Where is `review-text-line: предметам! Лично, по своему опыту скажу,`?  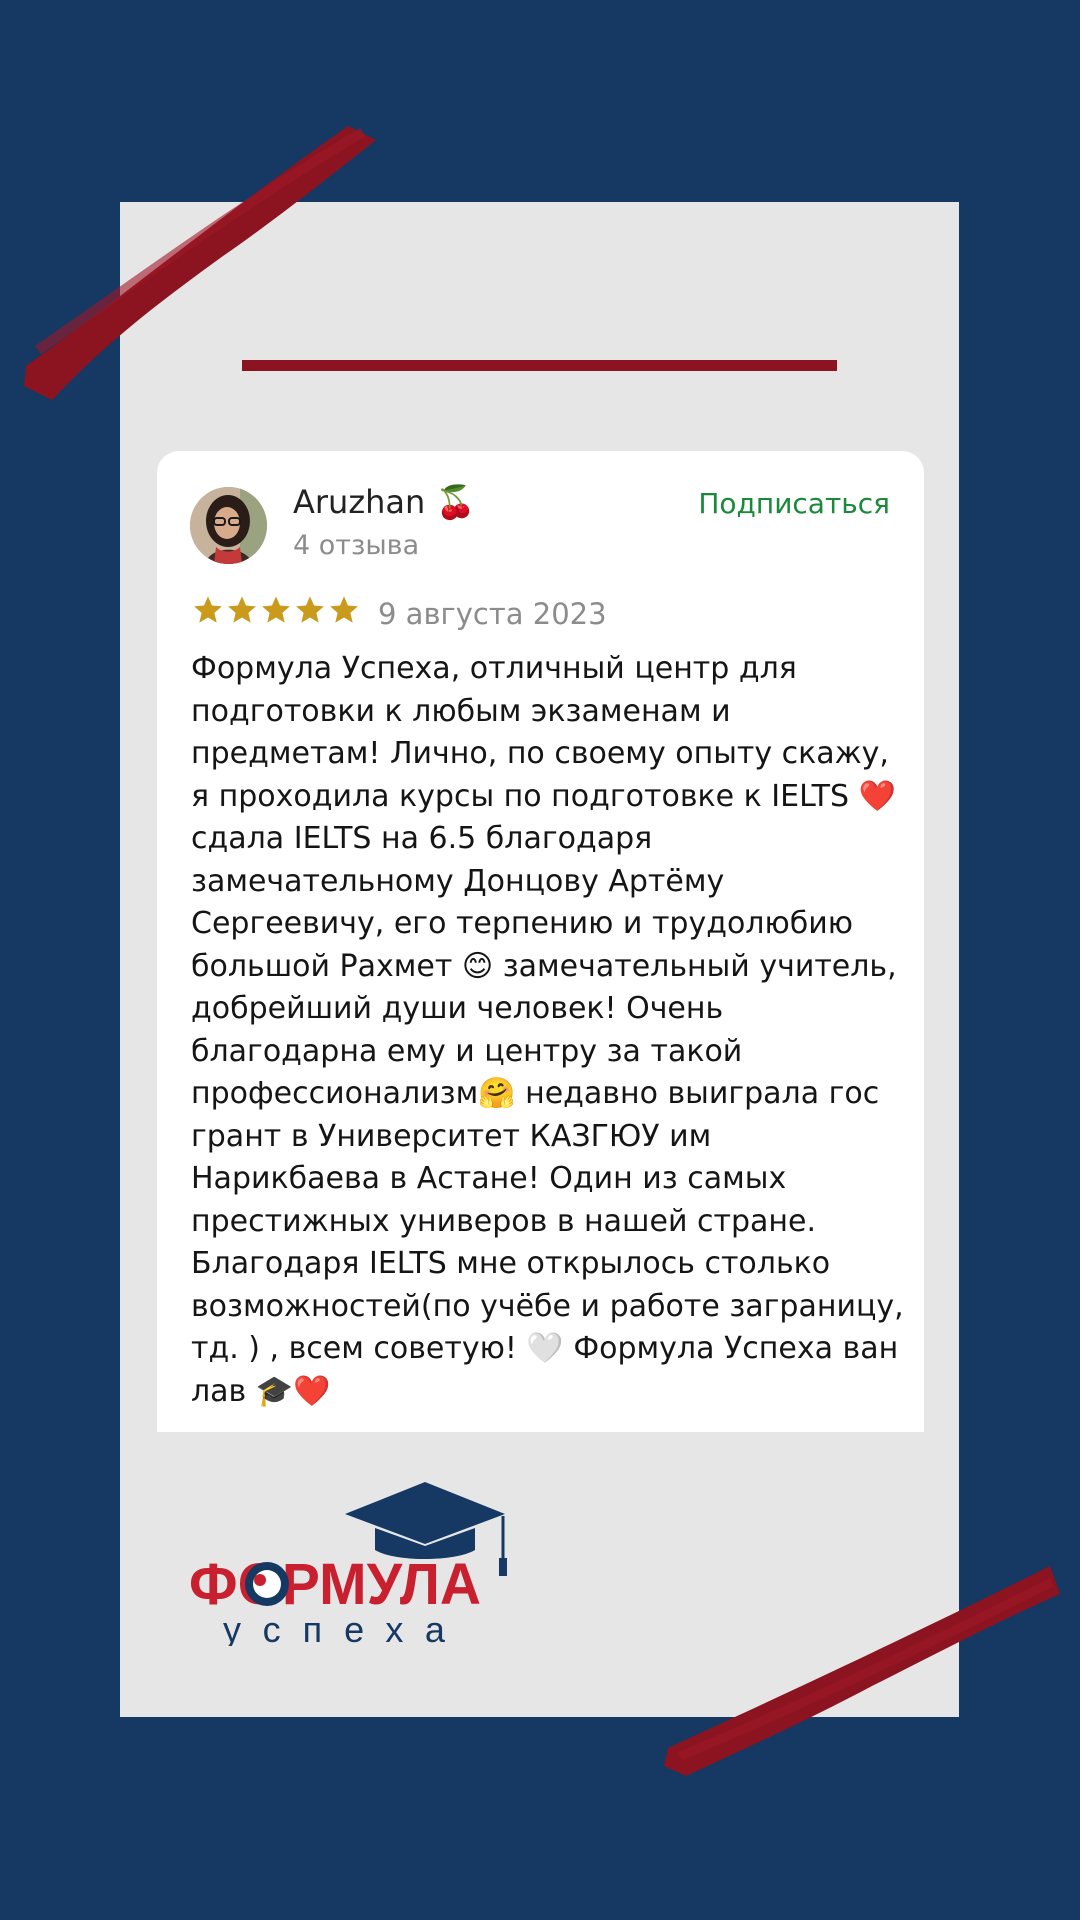
review-text-line: предметам! Лично, по своему опыту скажу, is located at coordinates (540, 753).